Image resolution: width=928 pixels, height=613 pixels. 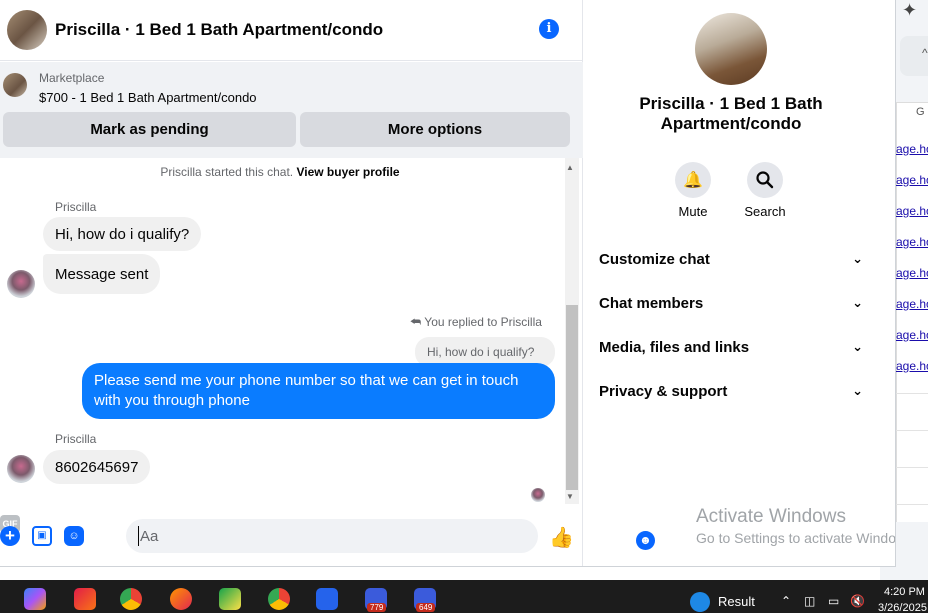 What do you see at coordinates (74, 536) in the screenshot?
I see `sticker-icon: ☺` at bounding box center [74, 536].